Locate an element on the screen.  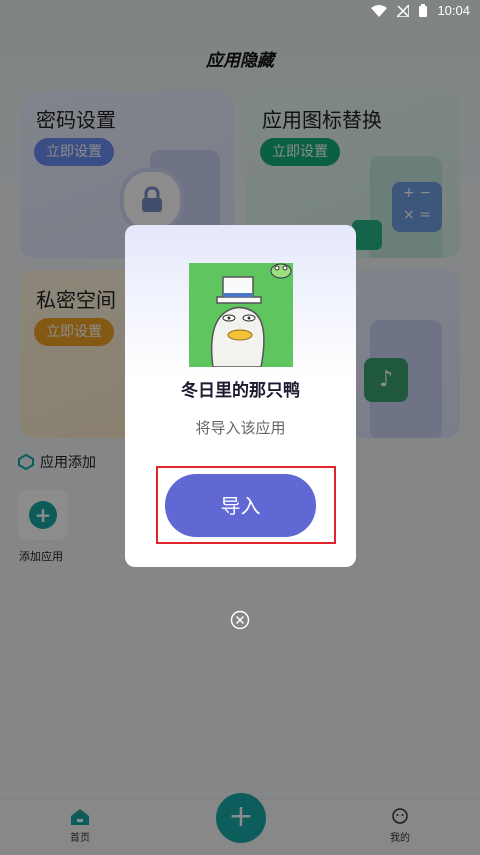
no-signal-icon is located at coordinates (403, 10).